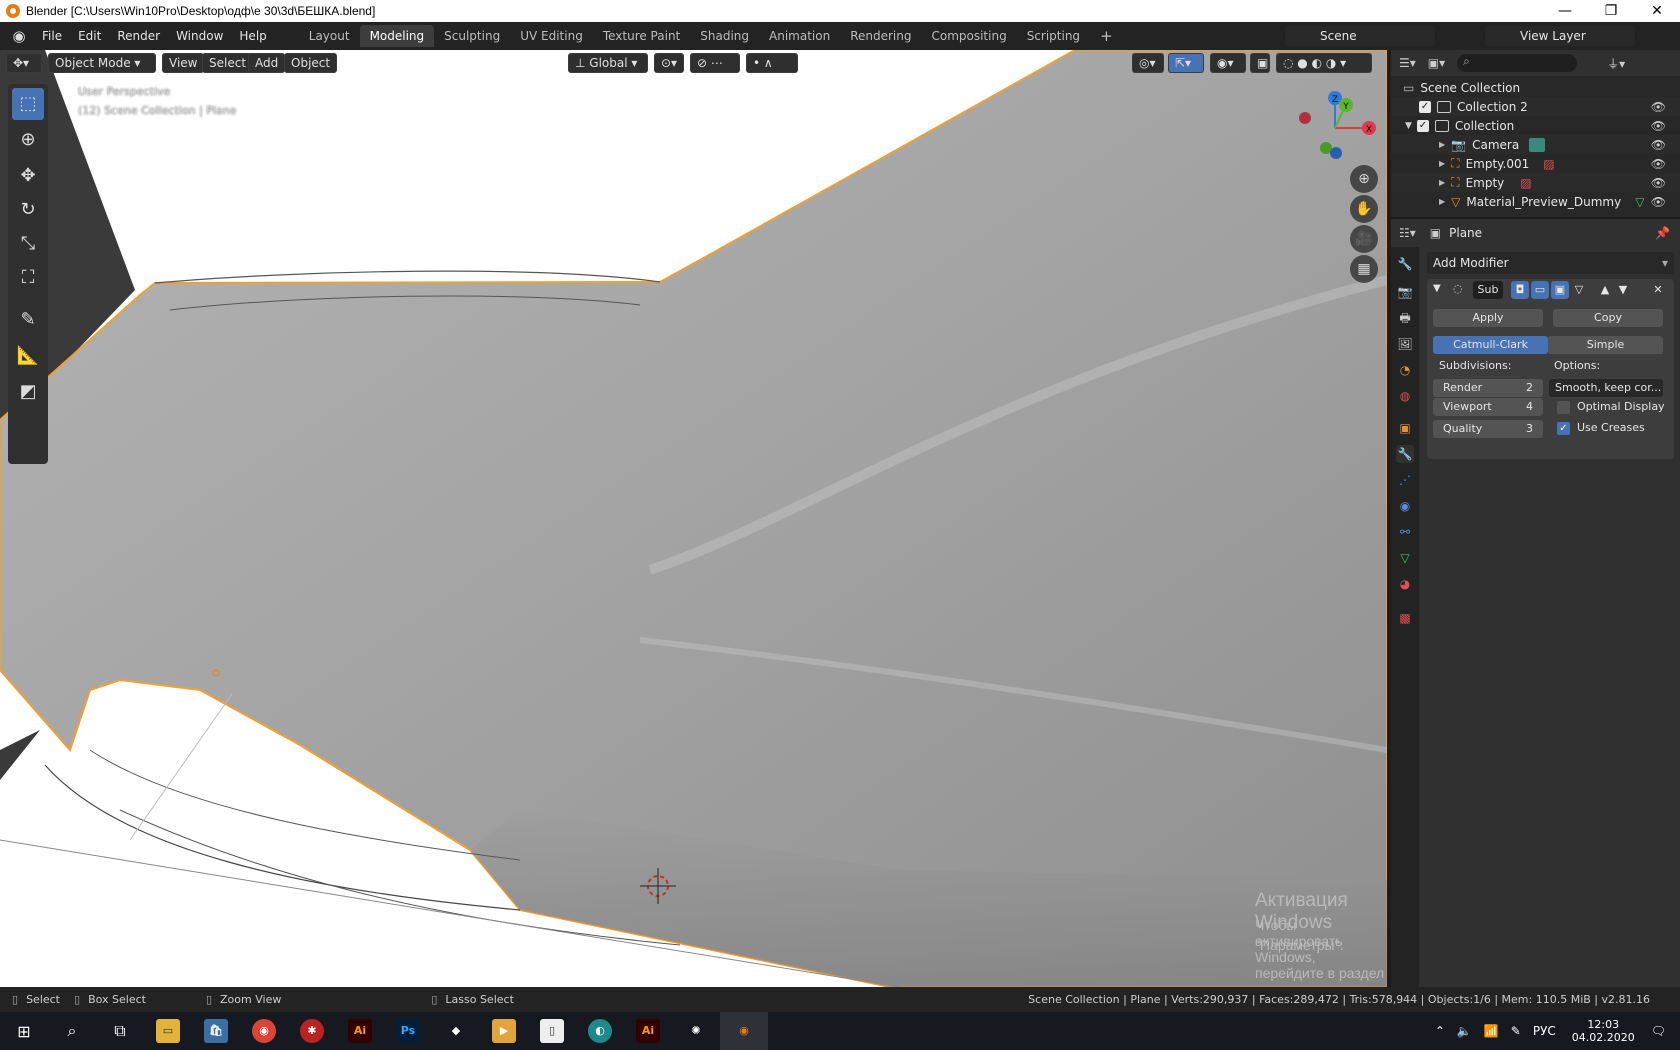  What do you see at coordinates (1516, 1031) in the screenshot?
I see `pen-icon: ✎` at bounding box center [1516, 1031].